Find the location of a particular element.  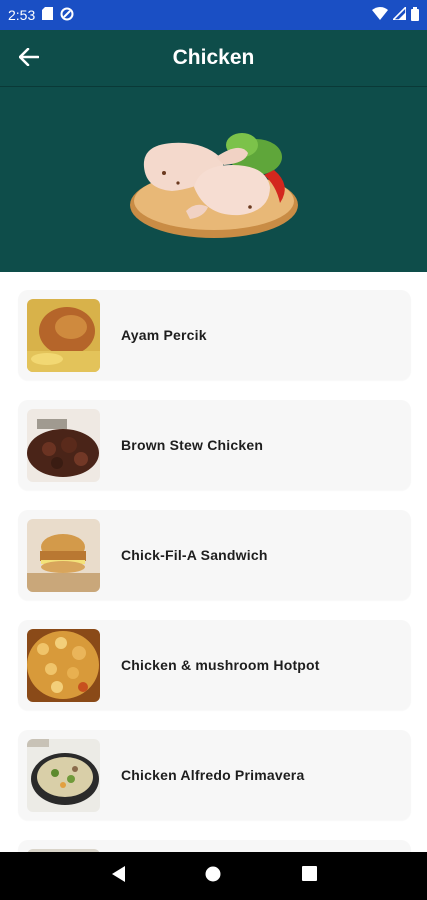

signal-icon is located at coordinates (399, 14).